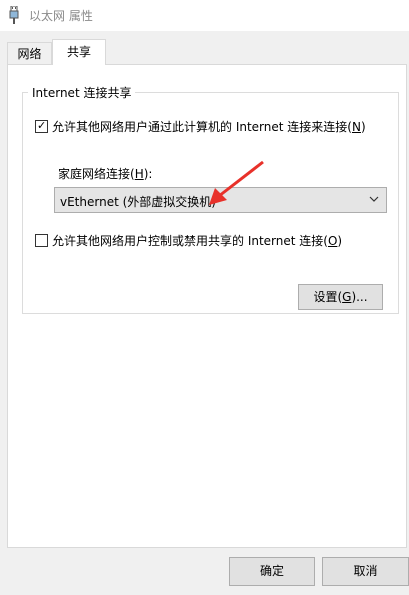 This screenshot has height=595, width=409. I want to click on checkmark-icon: ✓, so click(42, 125).